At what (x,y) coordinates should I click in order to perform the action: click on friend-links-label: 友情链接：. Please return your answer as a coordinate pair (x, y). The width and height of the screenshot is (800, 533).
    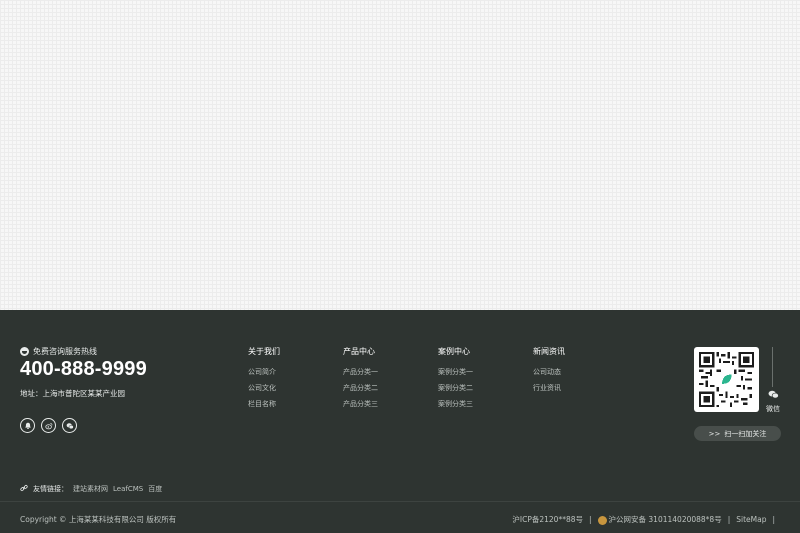
    Looking at the image, I should click on (50, 489).